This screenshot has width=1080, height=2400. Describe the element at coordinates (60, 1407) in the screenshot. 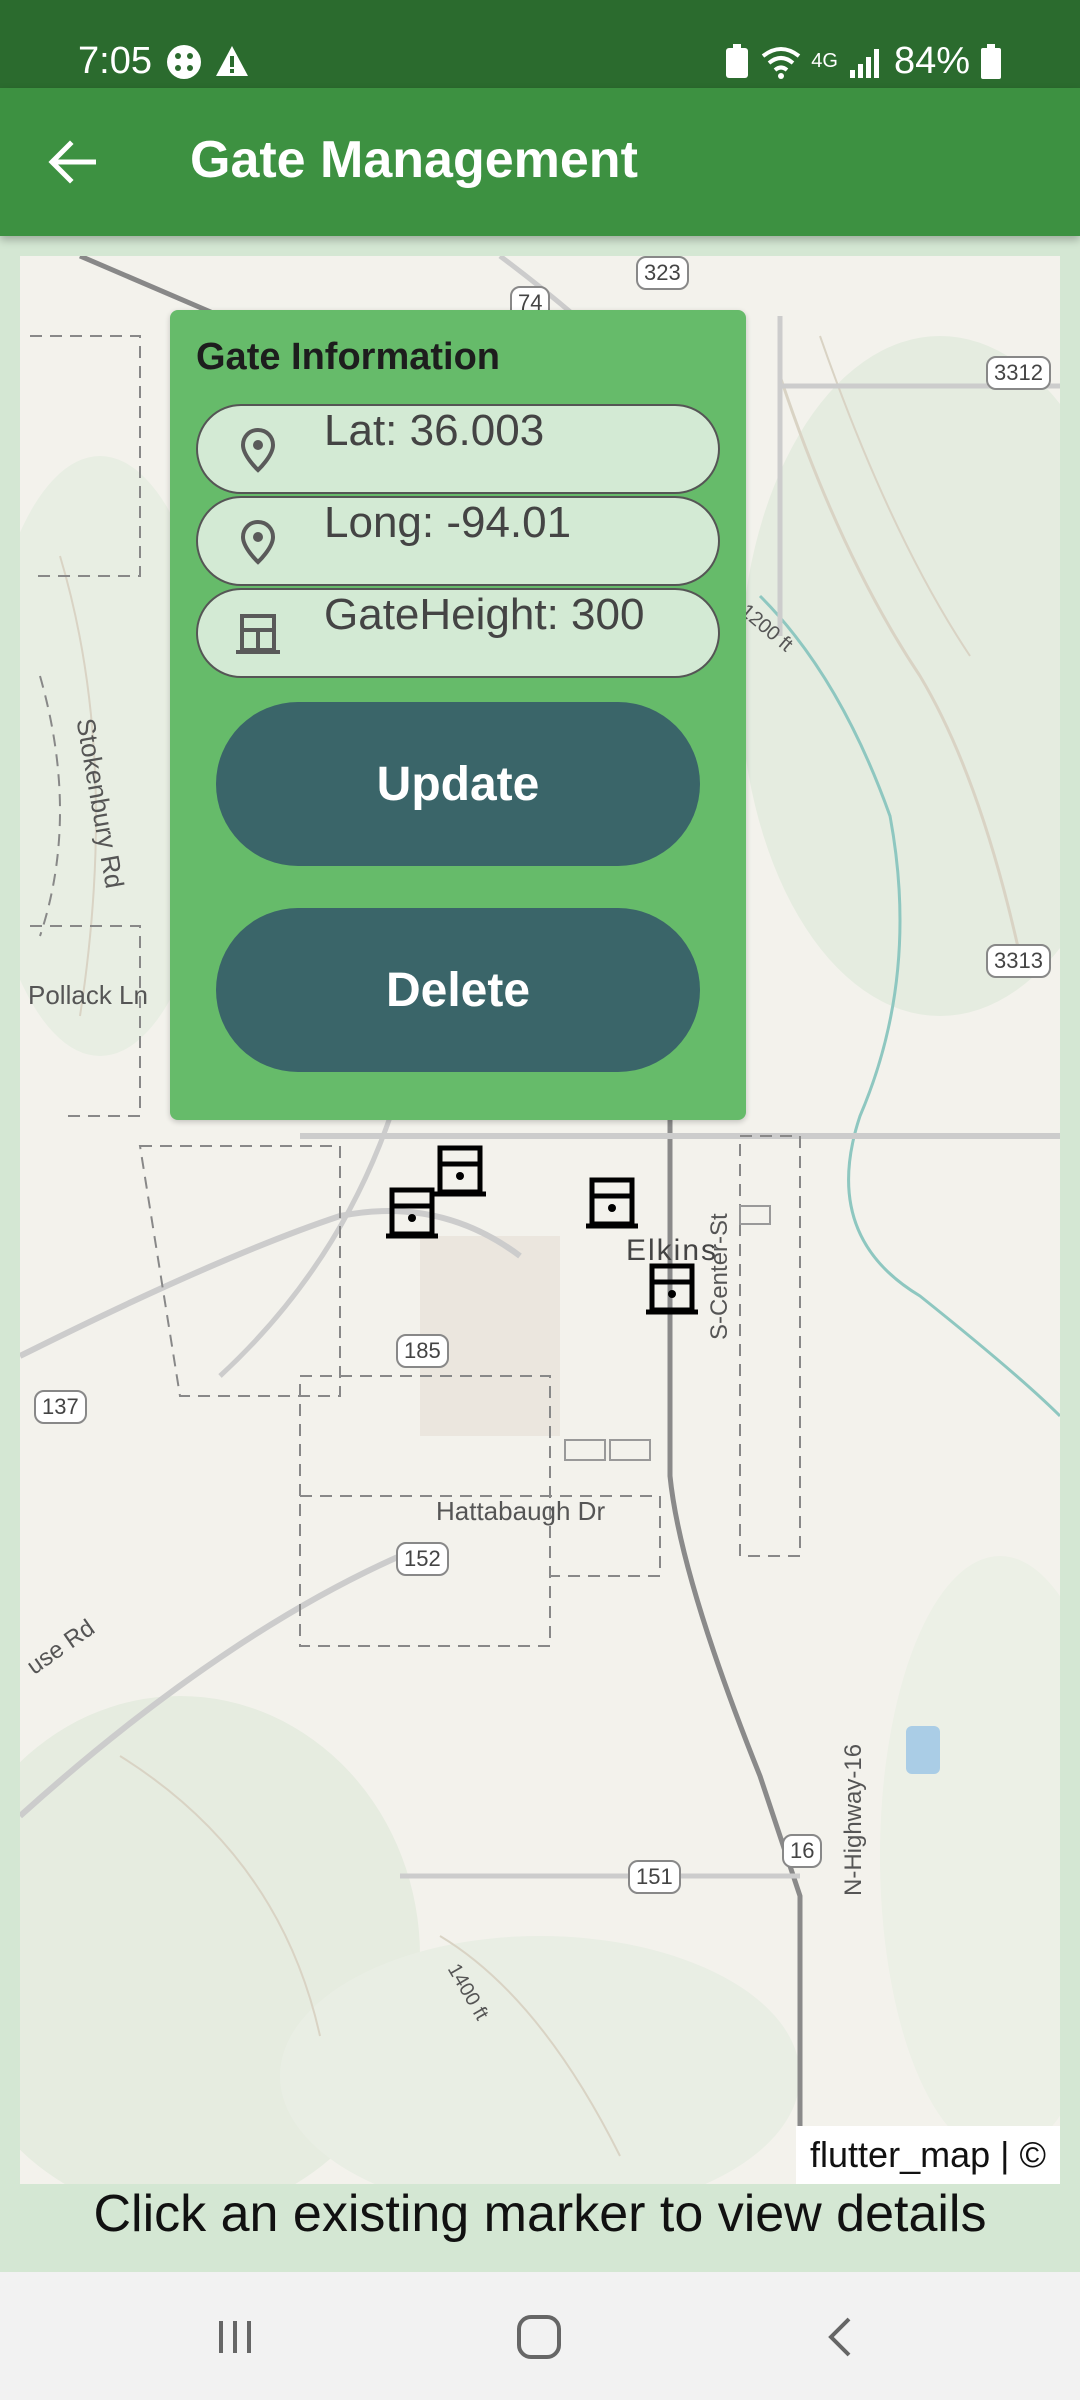

I see `route-shield-137: 137` at that location.